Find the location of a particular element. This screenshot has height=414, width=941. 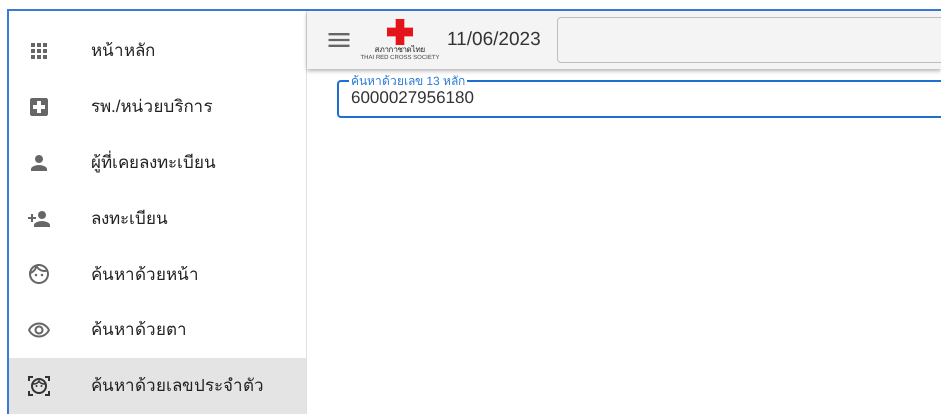

logo-name: สภากาชาดไทย is located at coordinates (400, 49).